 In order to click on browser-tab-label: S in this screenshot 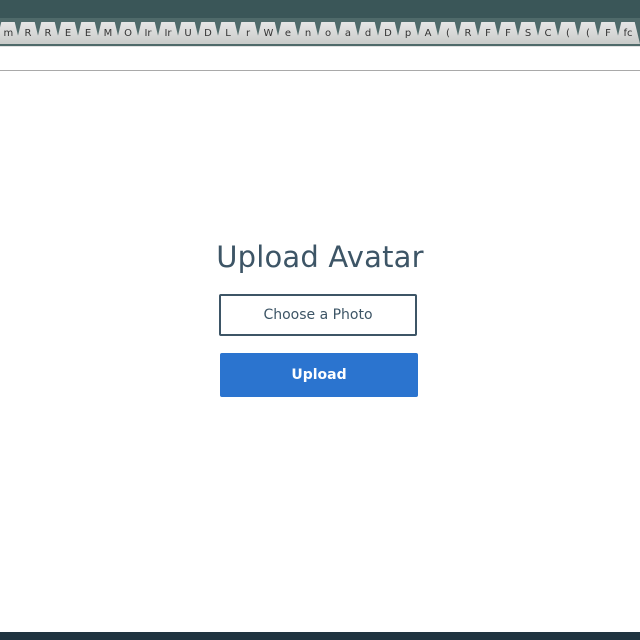, I will do `click(528, 33)`.